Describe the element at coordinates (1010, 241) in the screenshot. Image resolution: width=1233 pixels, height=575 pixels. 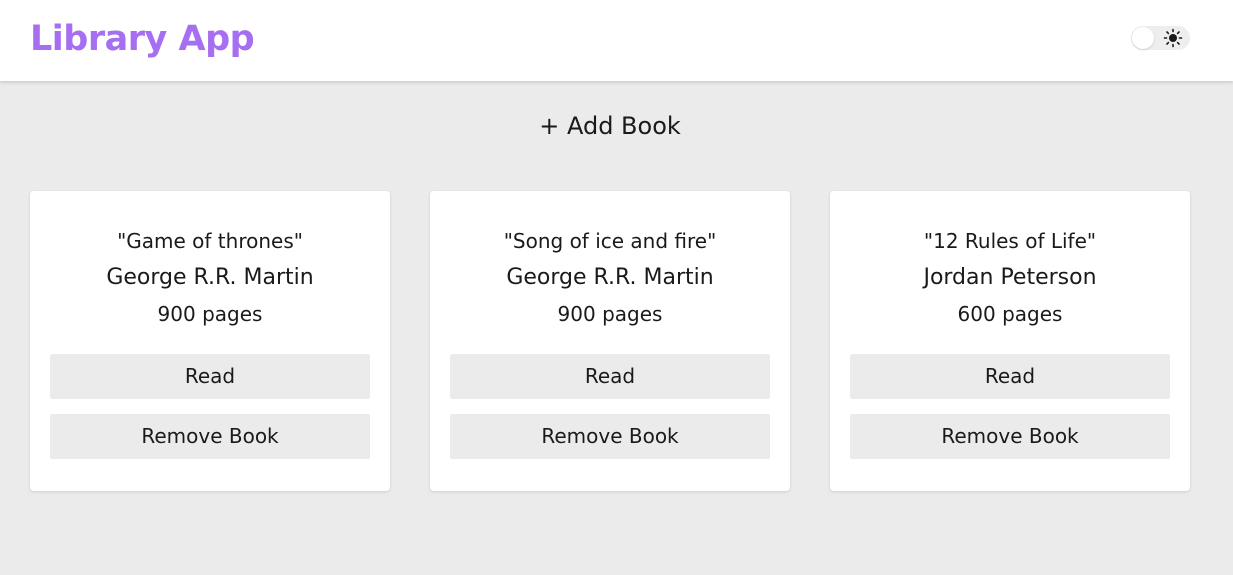
I see `book-title: "12 Rules of Life"` at that location.